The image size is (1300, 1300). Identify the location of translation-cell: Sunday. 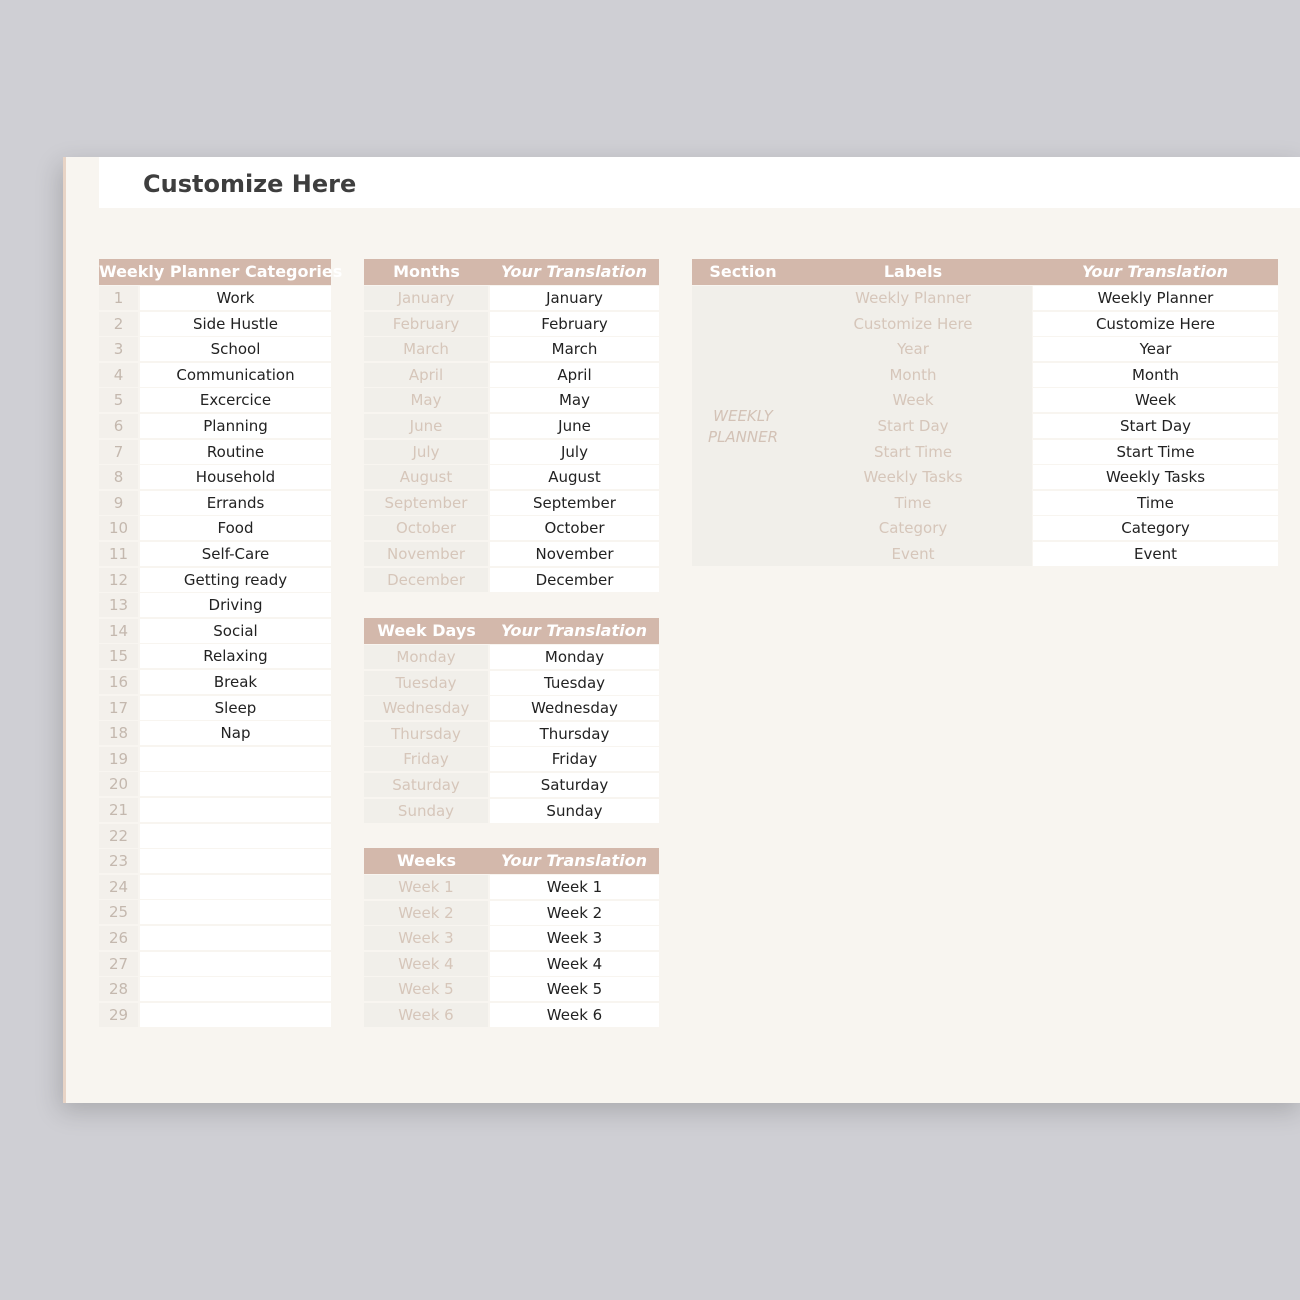
(574, 810).